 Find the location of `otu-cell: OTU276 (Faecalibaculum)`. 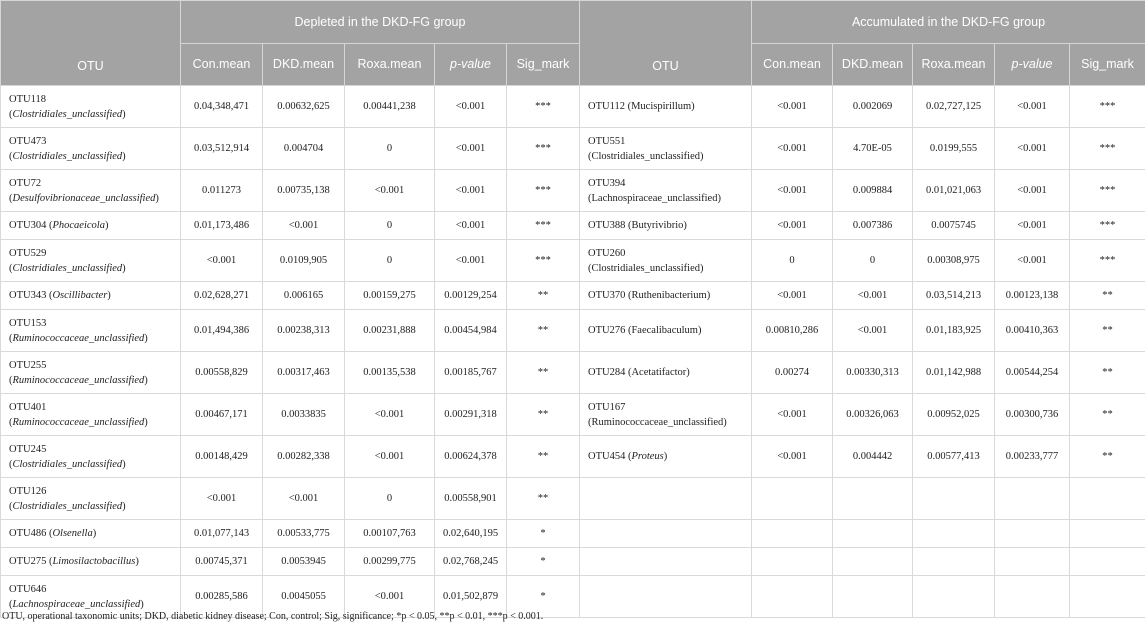

otu-cell: OTU276 (Faecalibaculum) is located at coordinates (665, 330).